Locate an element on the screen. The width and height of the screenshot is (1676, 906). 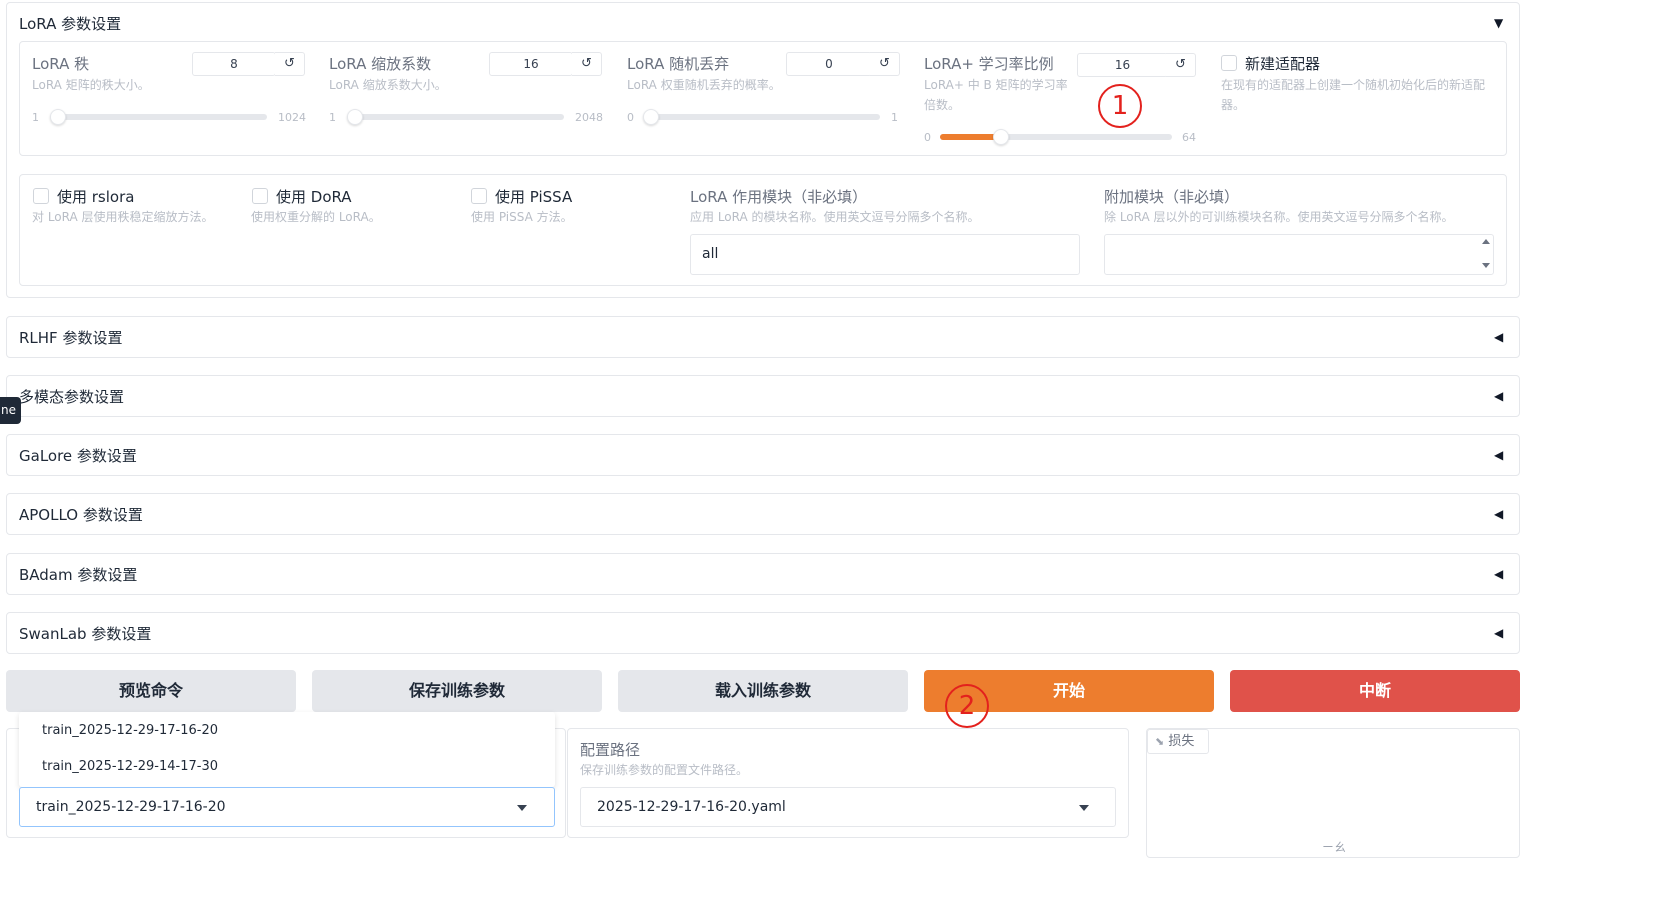
lora-alpha-info: LoRA 缩放系数大小。 is located at coordinates (388, 85).